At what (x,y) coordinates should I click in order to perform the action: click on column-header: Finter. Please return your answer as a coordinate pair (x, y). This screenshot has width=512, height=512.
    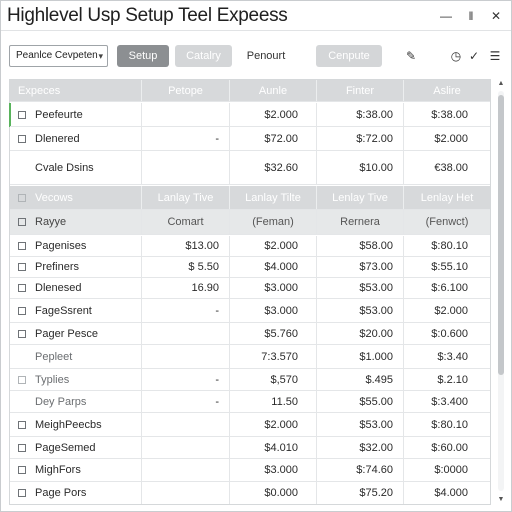
    Looking at the image, I should click on (360, 90).